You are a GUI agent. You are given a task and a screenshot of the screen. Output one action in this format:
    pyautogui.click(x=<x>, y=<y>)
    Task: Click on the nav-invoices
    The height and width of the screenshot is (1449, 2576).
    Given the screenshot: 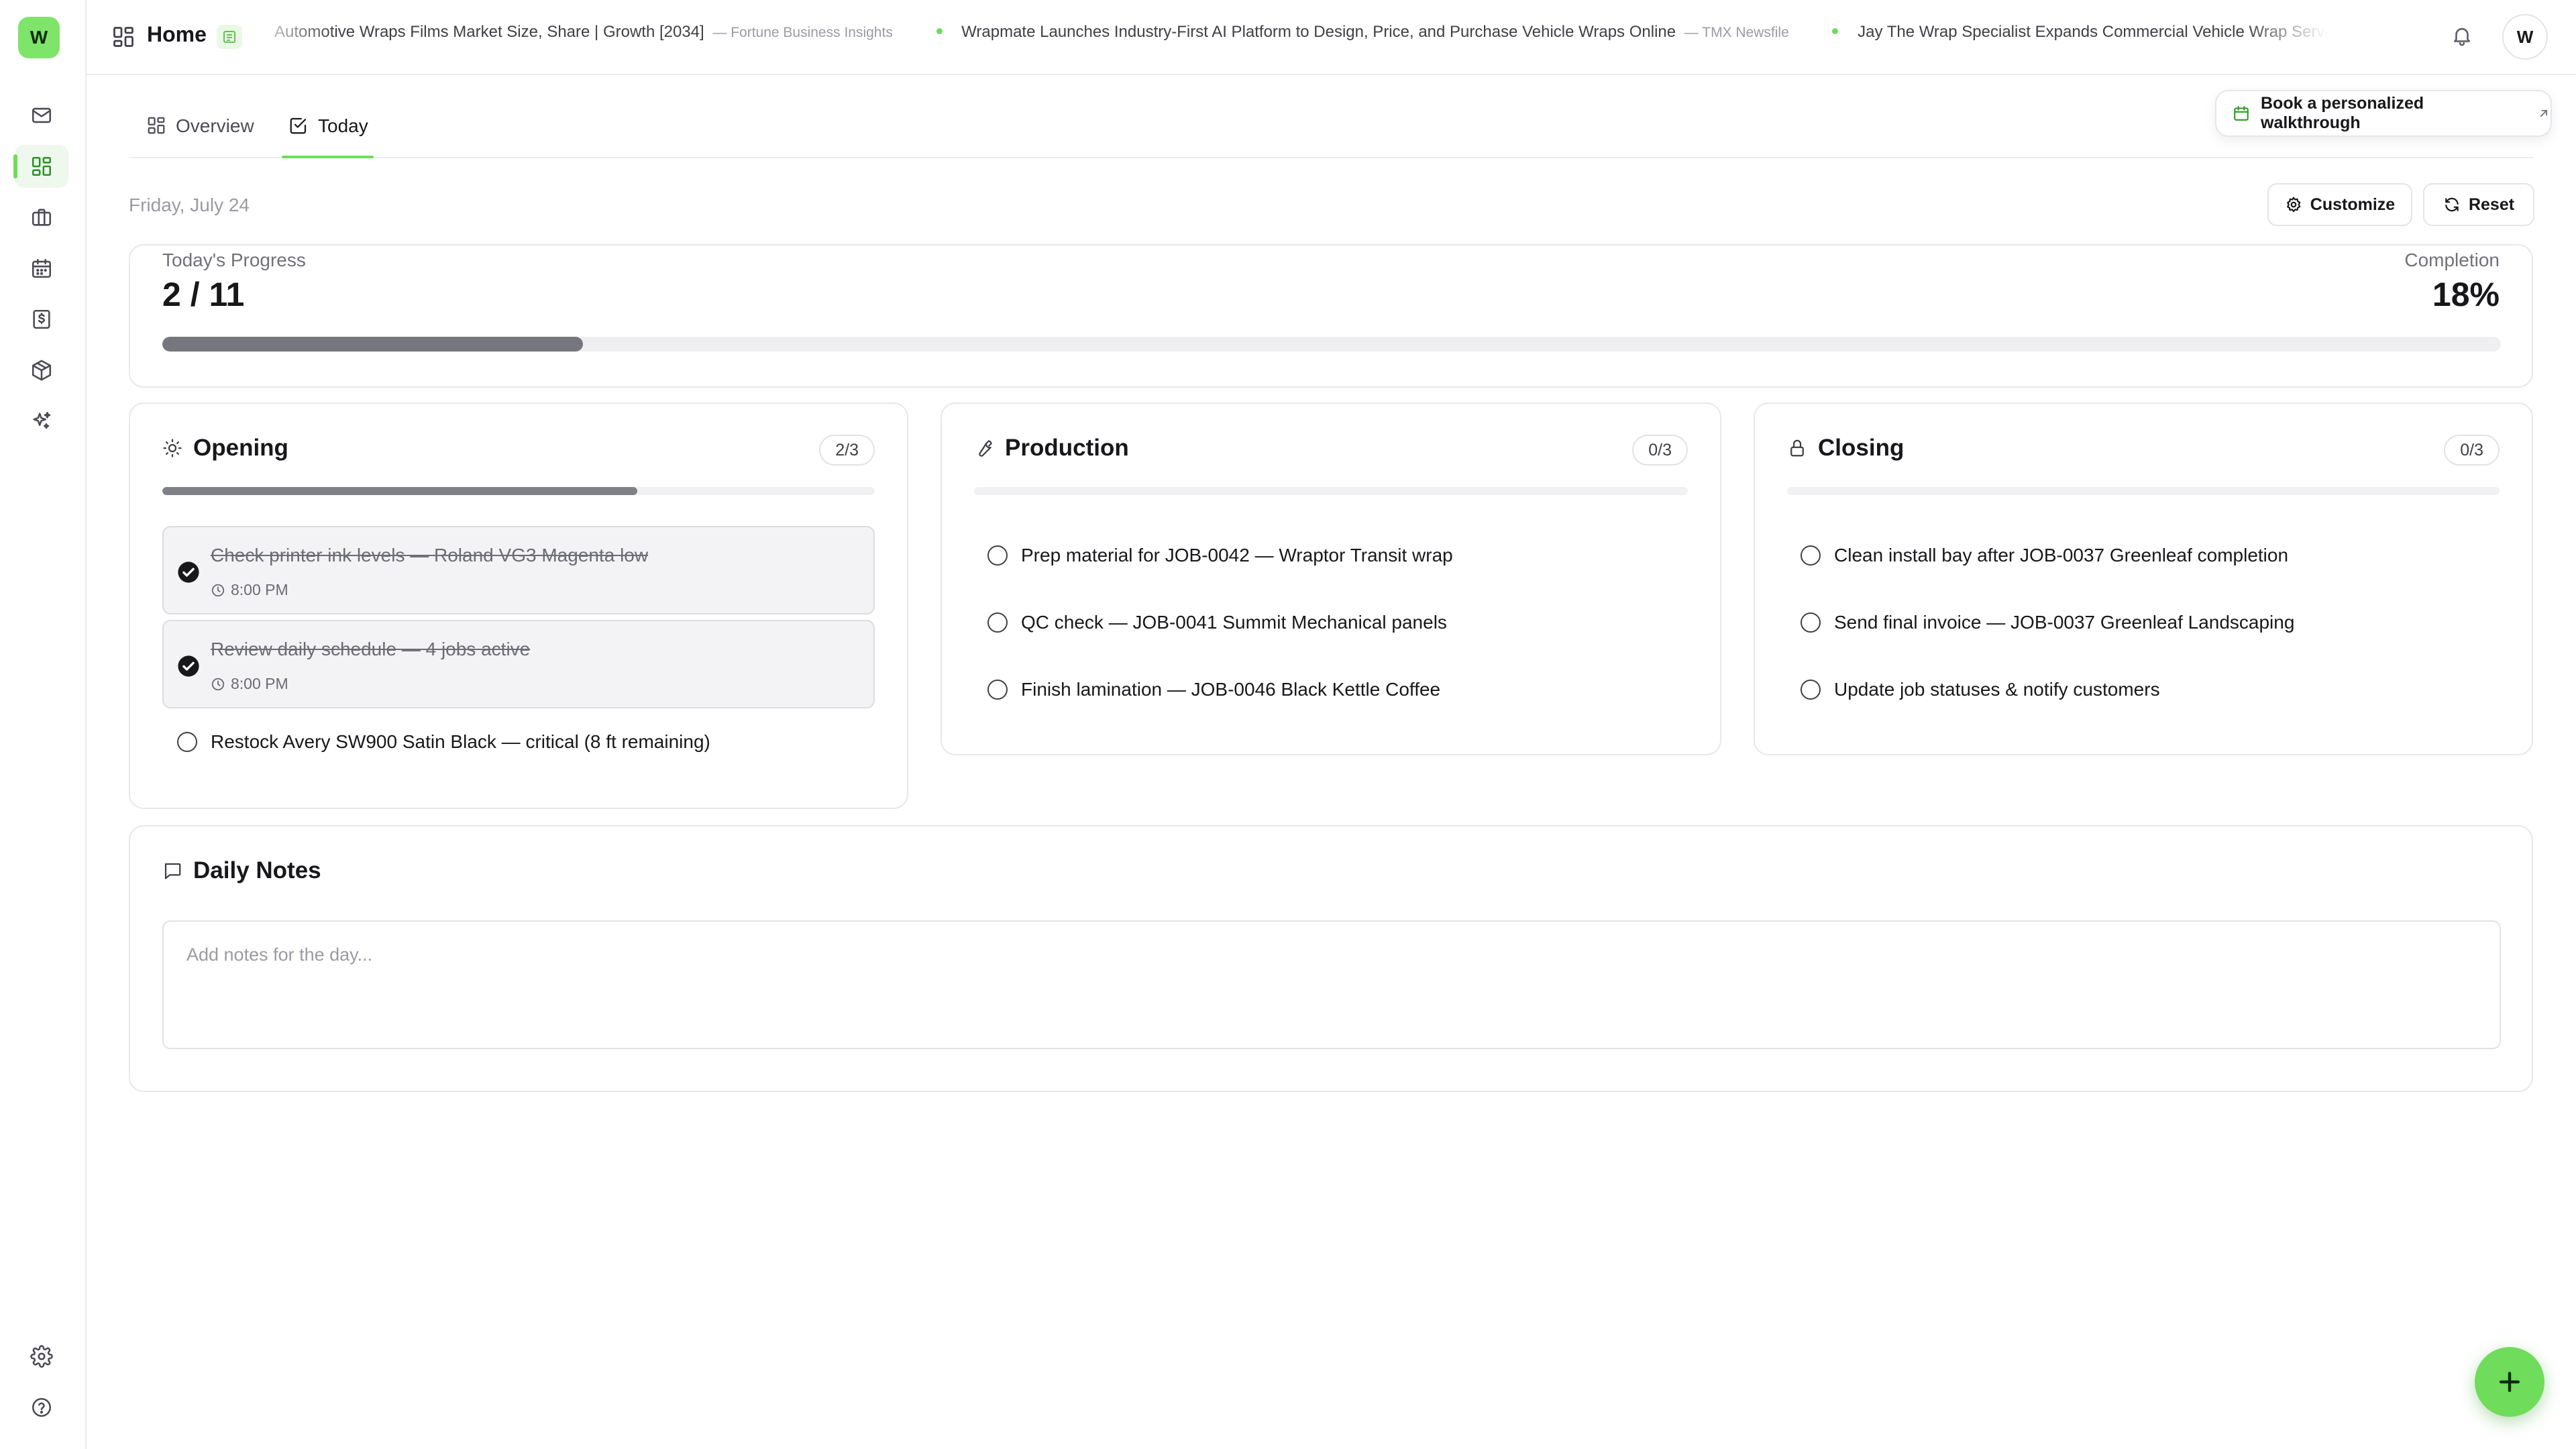 What is the action you would take?
    pyautogui.click(x=41, y=319)
    